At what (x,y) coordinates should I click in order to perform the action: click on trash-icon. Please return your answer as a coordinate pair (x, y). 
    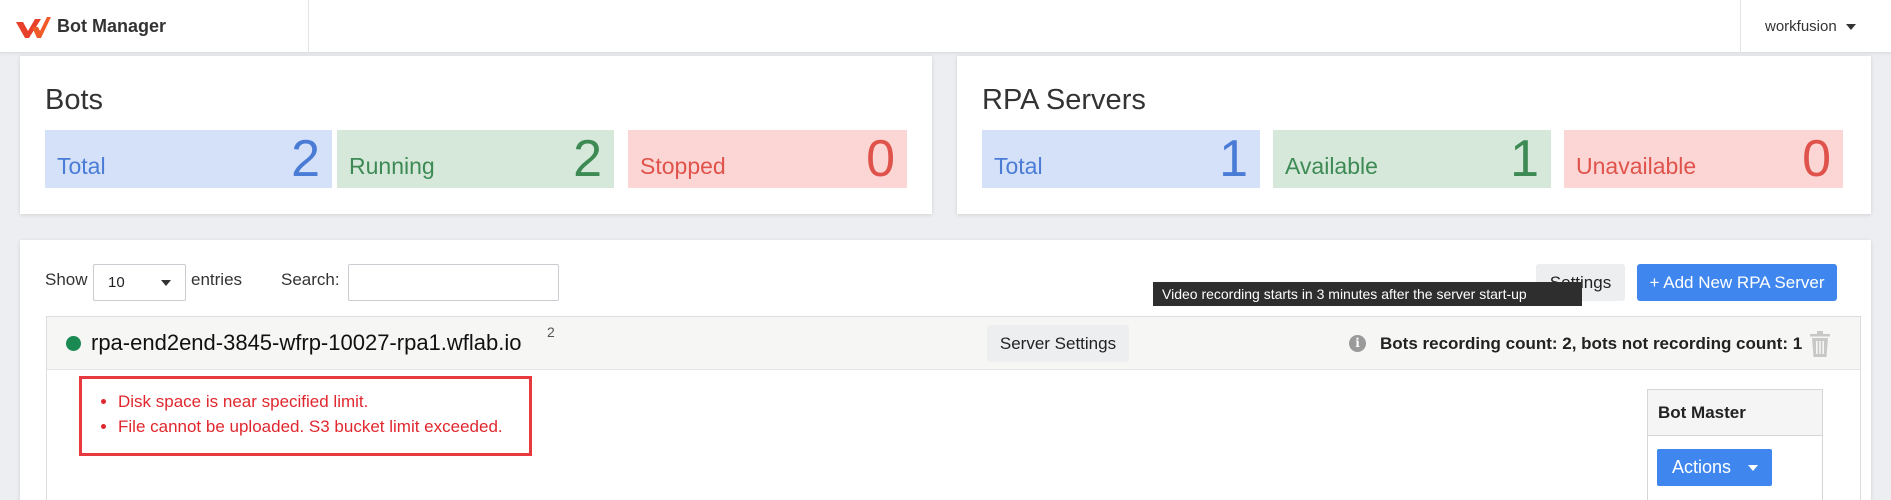
    Looking at the image, I should click on (1820, 344).